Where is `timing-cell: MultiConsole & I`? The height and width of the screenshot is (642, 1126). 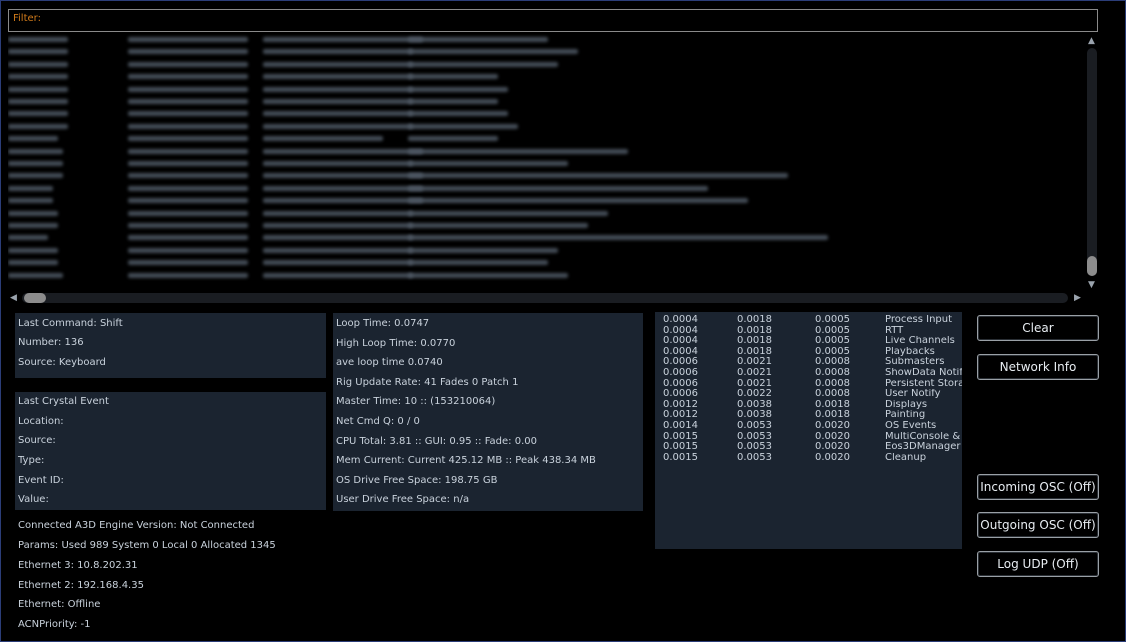
timing-cell: MultiConsole & I is located at coordinates (923, 436).